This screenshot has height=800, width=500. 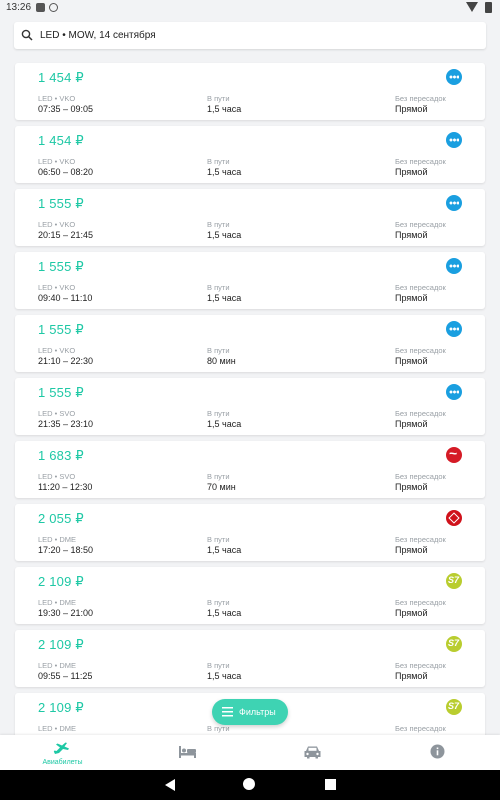 I want to click on status-time: 13:26, so click(x=19, y=7).